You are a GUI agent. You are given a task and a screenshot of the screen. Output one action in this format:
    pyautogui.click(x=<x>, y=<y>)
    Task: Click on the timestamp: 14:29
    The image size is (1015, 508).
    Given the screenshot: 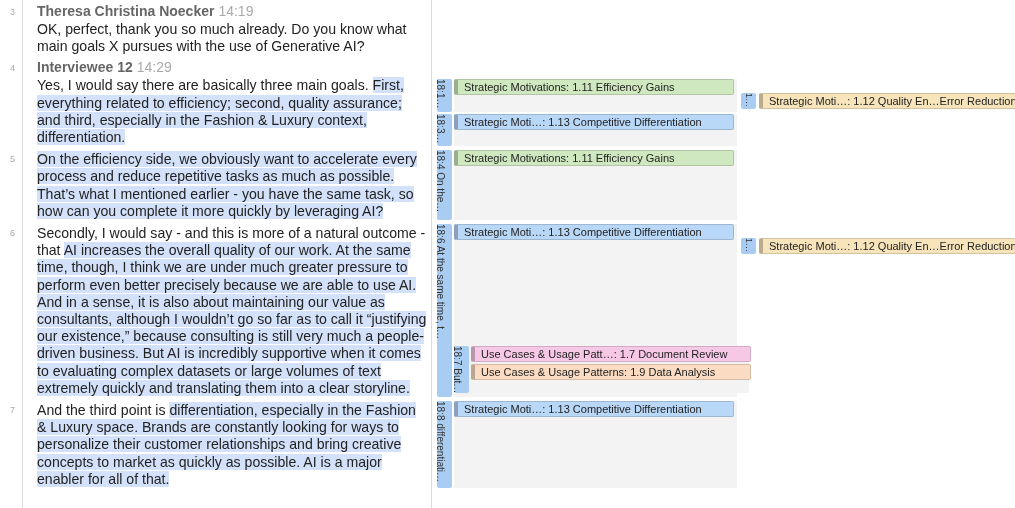 What is the action you would take?
    pyautogui.click(x=154, y=68)
    